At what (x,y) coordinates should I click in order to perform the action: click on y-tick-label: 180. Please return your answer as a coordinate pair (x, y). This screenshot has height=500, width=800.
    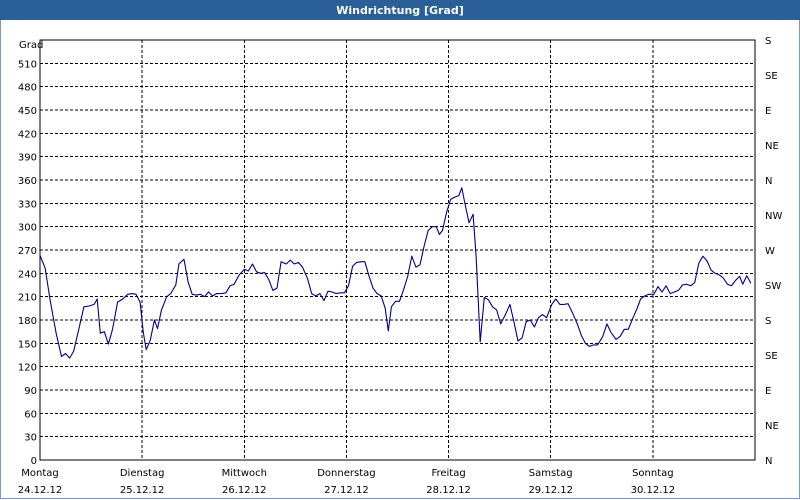
    Looking at the image, I should click on (27, 321).